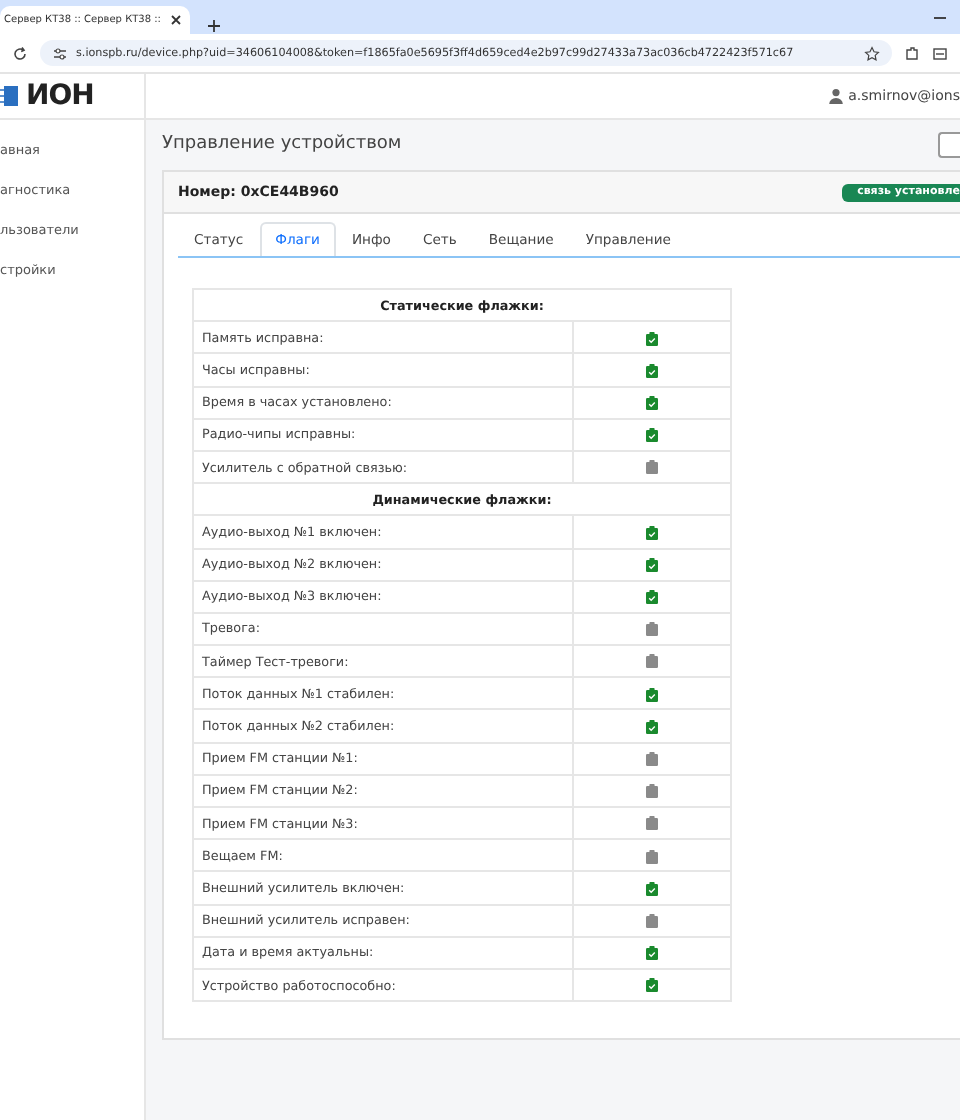  Describe the element at coordinates (872, 53) in the screenshot. I see `star-icon` at that location.